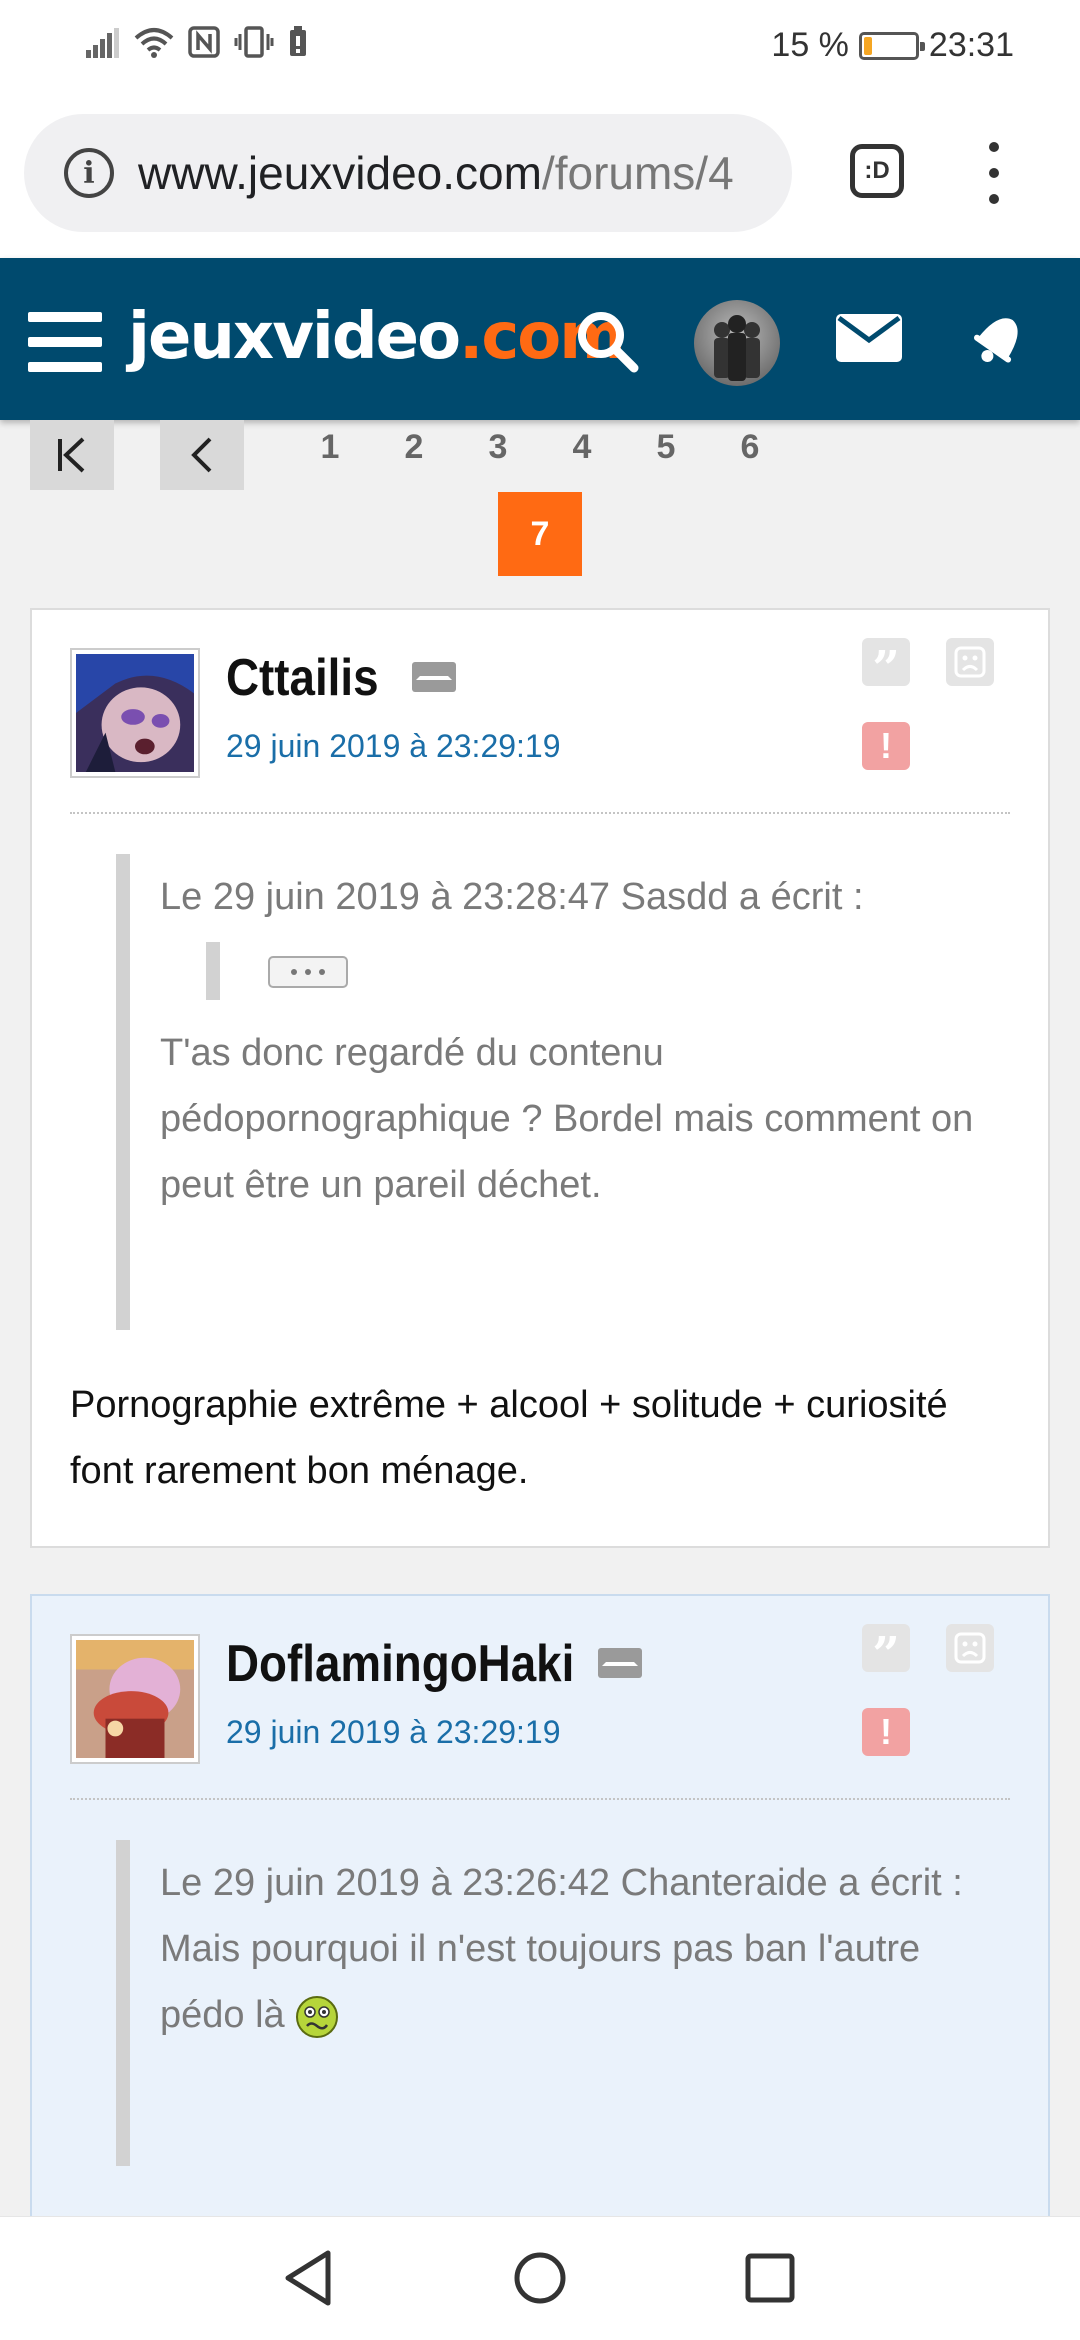 Image resolution: width=1080 pixels, height=2340 pixels. I want to click on hamburger-menu-icon, so click(65, 342).